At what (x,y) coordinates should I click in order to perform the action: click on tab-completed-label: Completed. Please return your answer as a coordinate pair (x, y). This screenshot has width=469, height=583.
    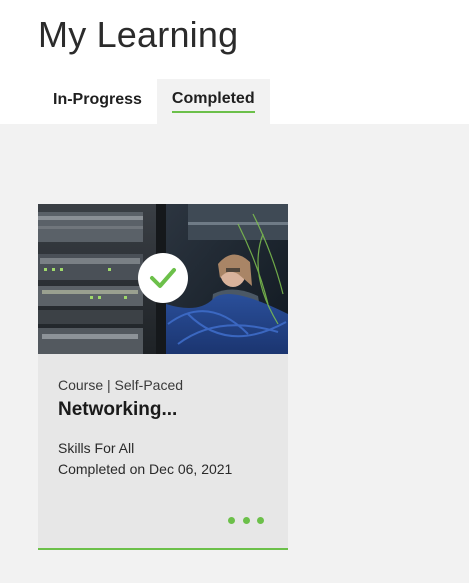
    Looking at the image, I should click on (213, 101).